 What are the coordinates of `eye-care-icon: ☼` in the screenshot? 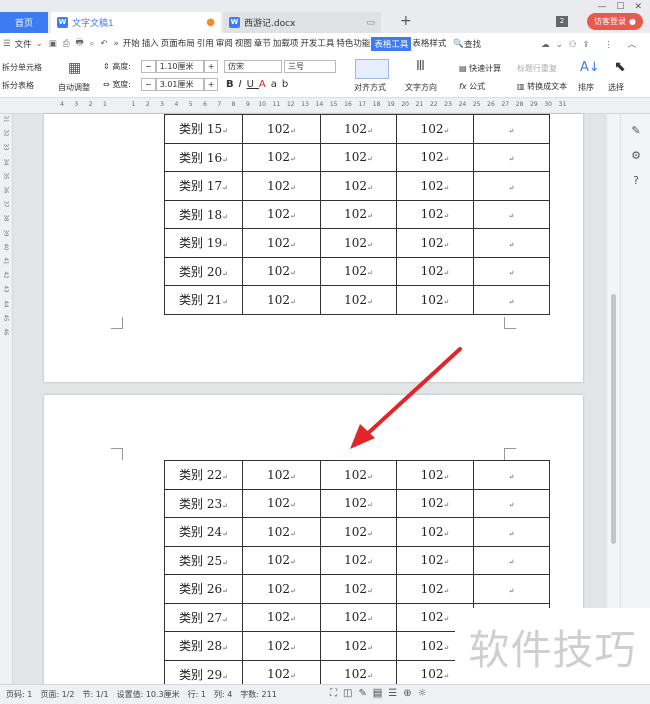 It's located at (422, 693).